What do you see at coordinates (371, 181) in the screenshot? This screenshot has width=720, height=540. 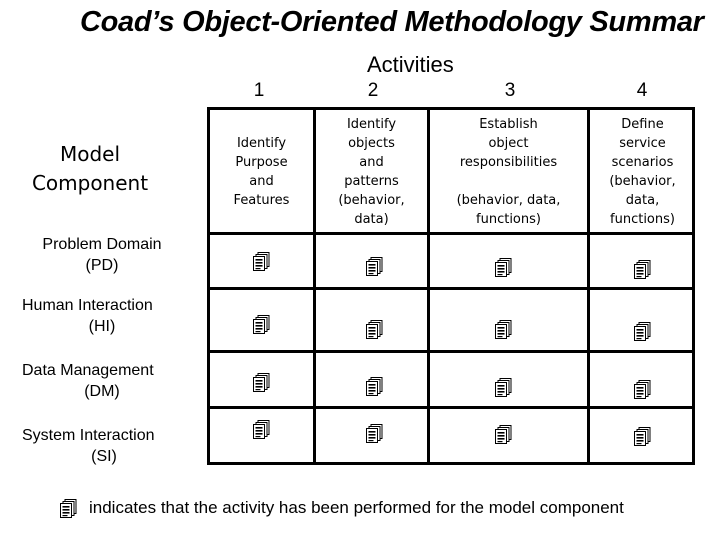 I see `description-line: patterns` at bounding box center [371, 181].